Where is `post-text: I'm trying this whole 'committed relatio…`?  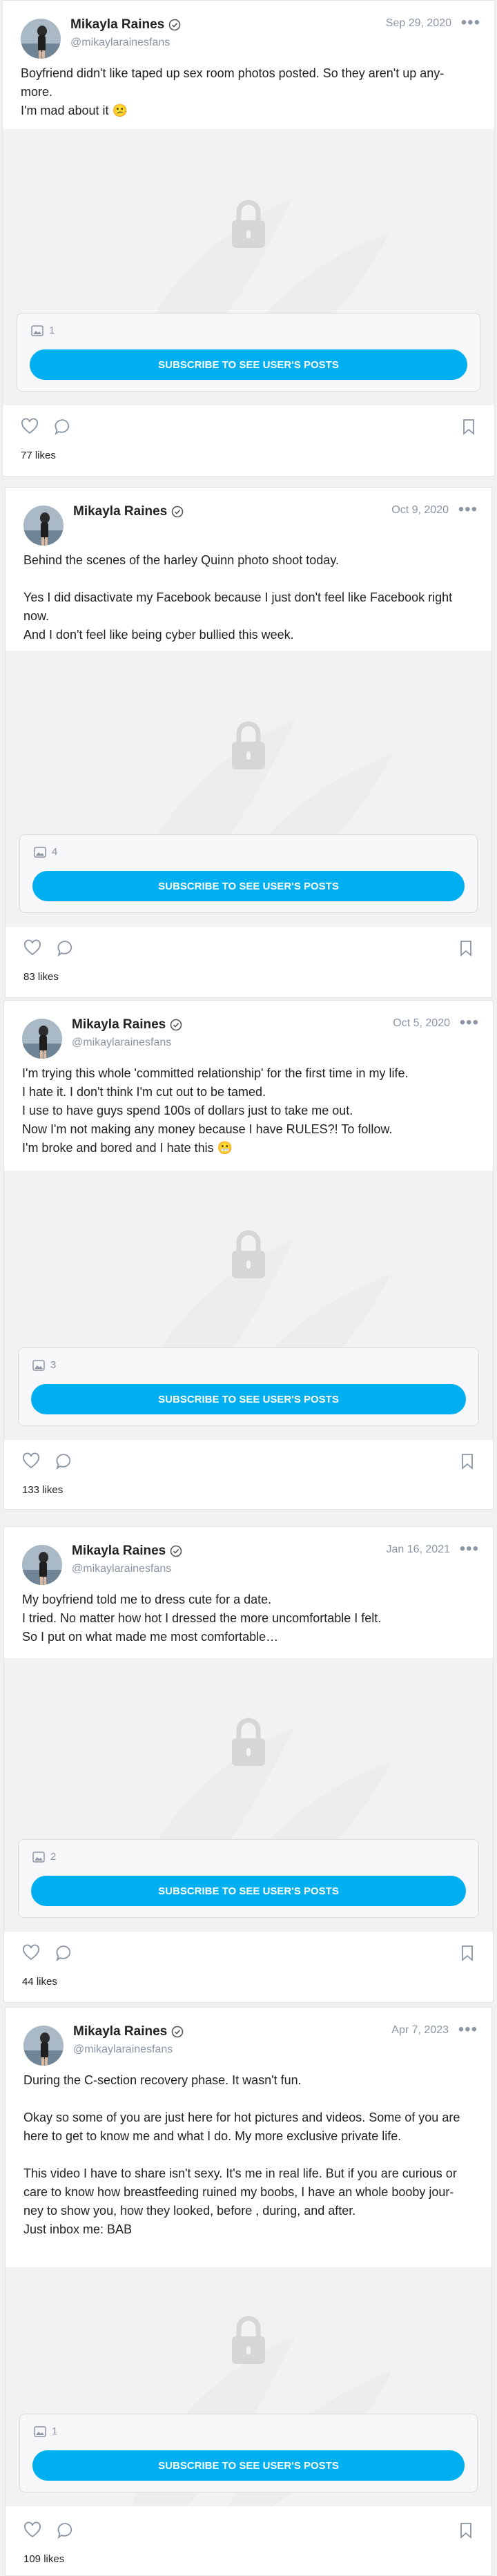
post-text: I'm trying this whole 'committed relatio… is located at coordinates (248, 1110).